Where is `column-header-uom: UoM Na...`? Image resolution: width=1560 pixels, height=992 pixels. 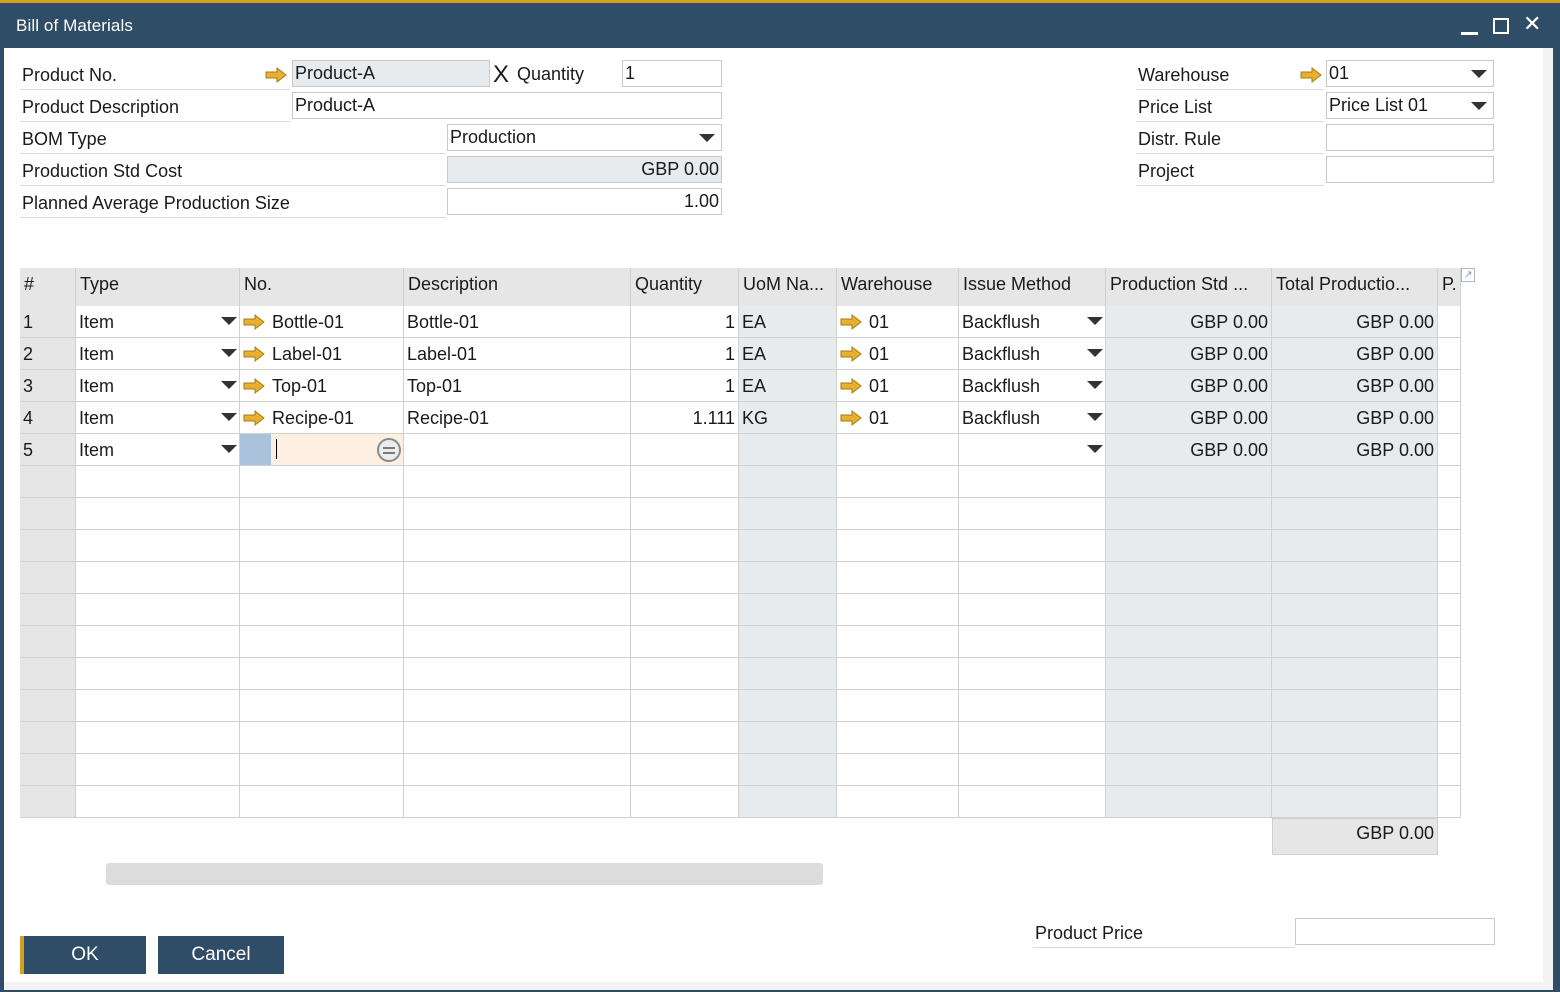 column-header-uom: UoM Na... is located at coordinates (788, 287).